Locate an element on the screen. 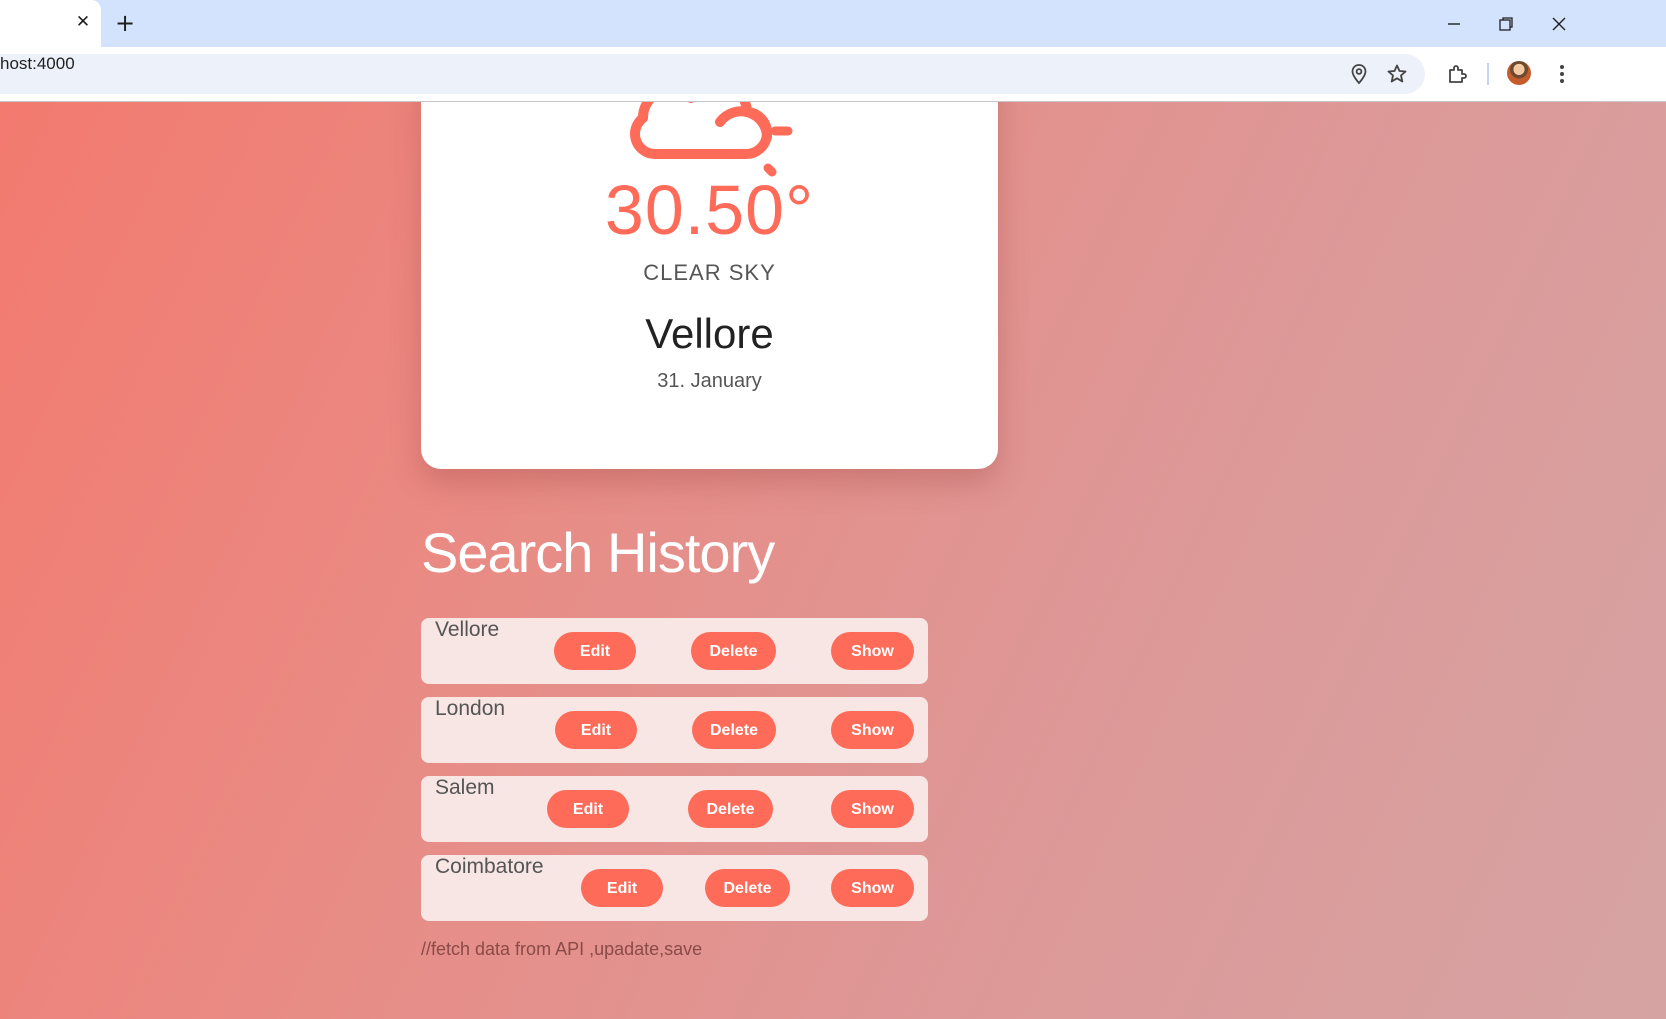 The width and height of the screenshot is (1666, 1019). toolbar-divider is located at coordinates (1488, 74).